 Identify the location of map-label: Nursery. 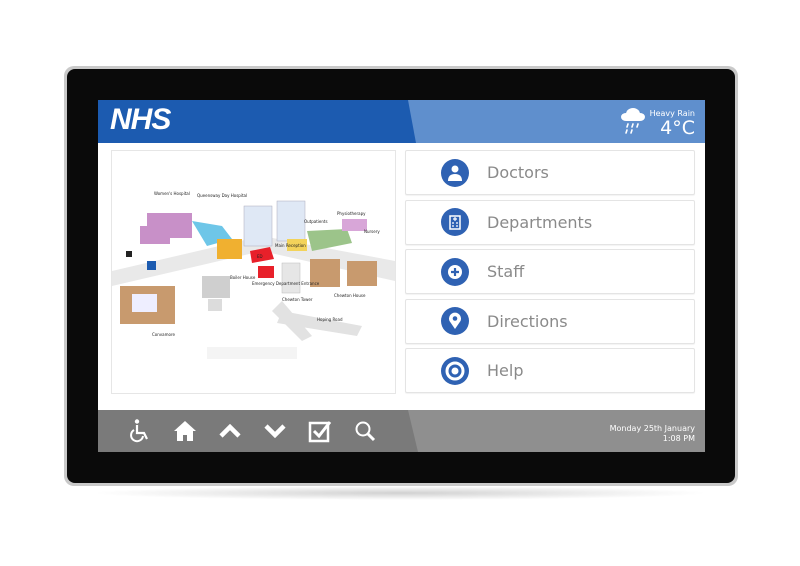
(372, 231).